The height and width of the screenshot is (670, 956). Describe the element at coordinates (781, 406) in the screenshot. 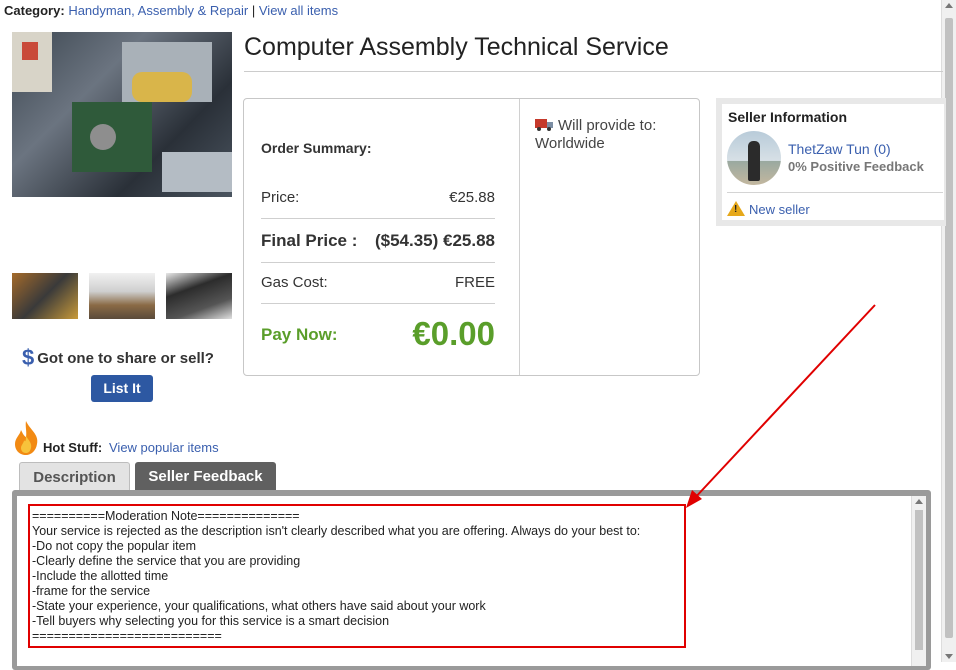

I see `annotation-arrow` at that location.